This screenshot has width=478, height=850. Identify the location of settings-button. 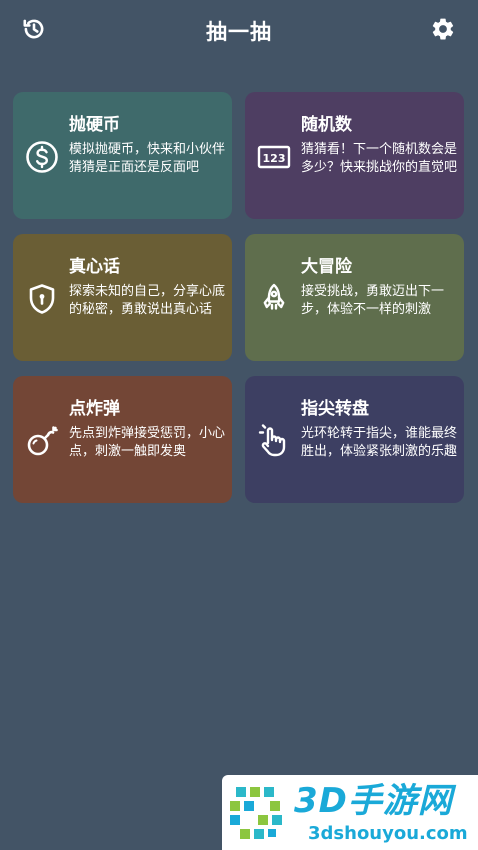
(443, 31).